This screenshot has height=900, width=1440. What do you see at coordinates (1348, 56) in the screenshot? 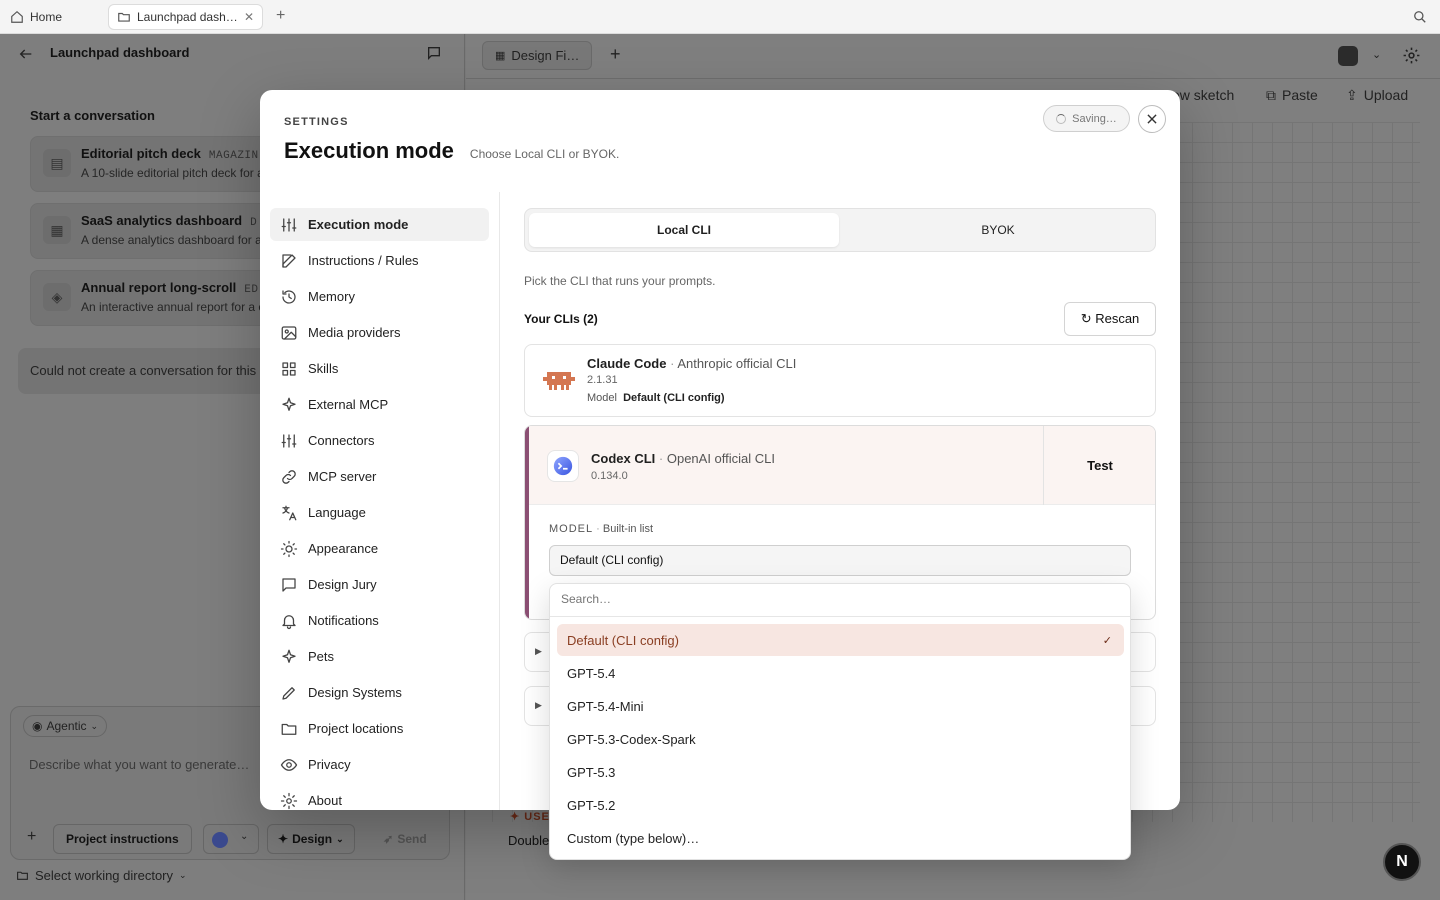
I see `view-toggle-icon` at bounding box center [1348, 56].